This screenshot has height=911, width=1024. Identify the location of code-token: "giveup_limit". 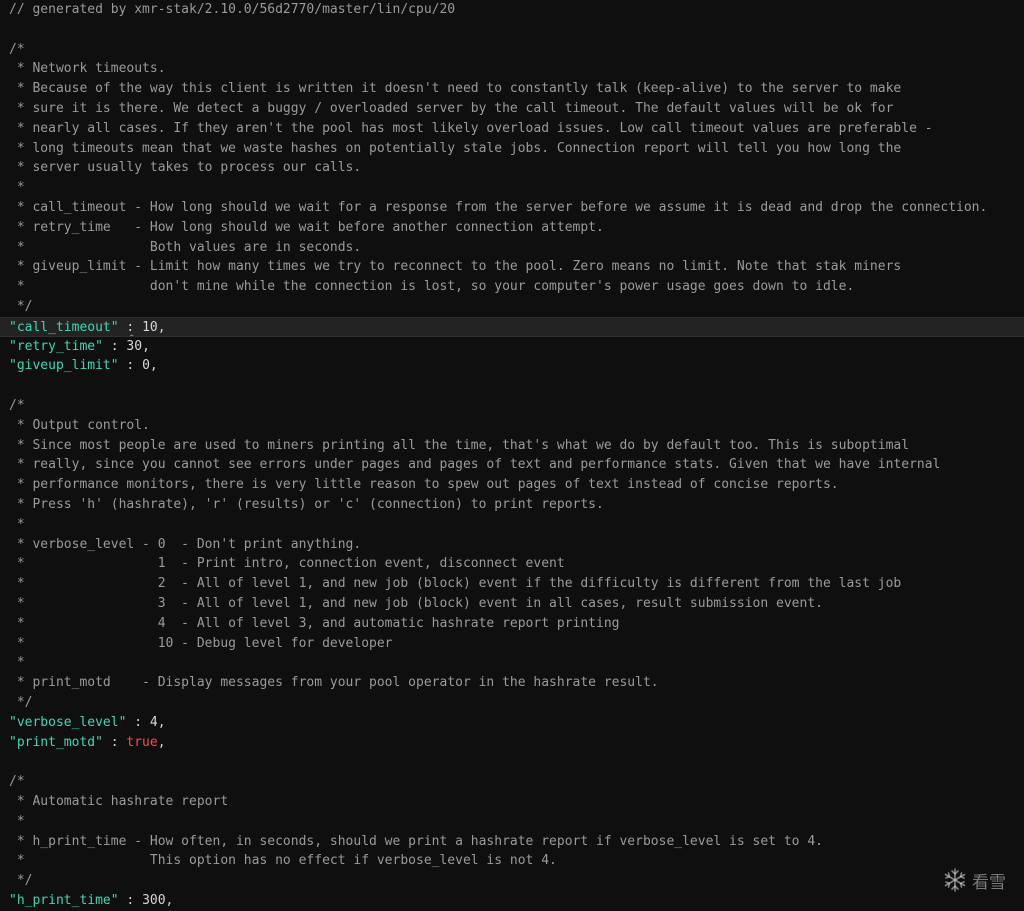
(64, 366).